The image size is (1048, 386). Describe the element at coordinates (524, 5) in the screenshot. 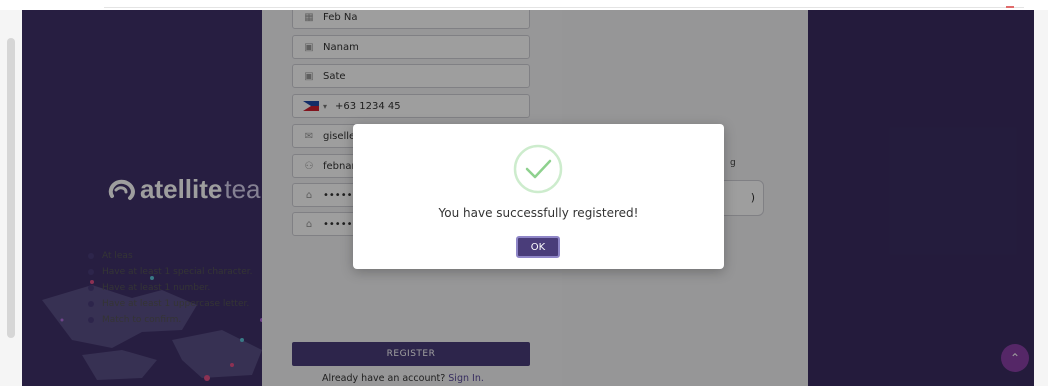

I see `browser-top-strip` at that location.